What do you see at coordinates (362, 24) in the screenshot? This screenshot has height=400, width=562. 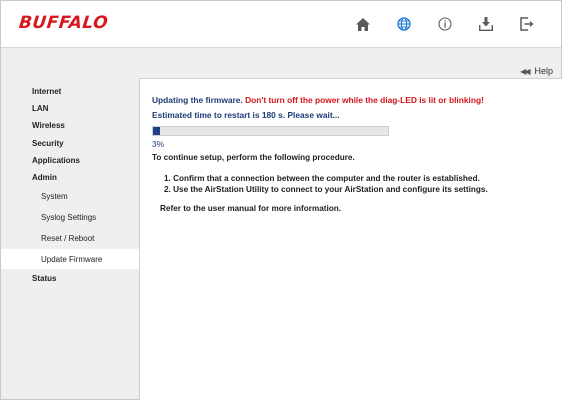 I see `home-icon` at bounding box center [362, 24].